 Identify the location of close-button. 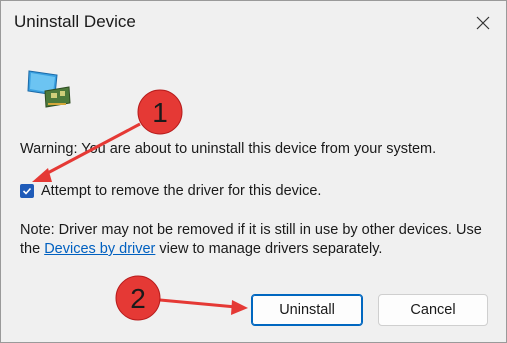
(483, 23).